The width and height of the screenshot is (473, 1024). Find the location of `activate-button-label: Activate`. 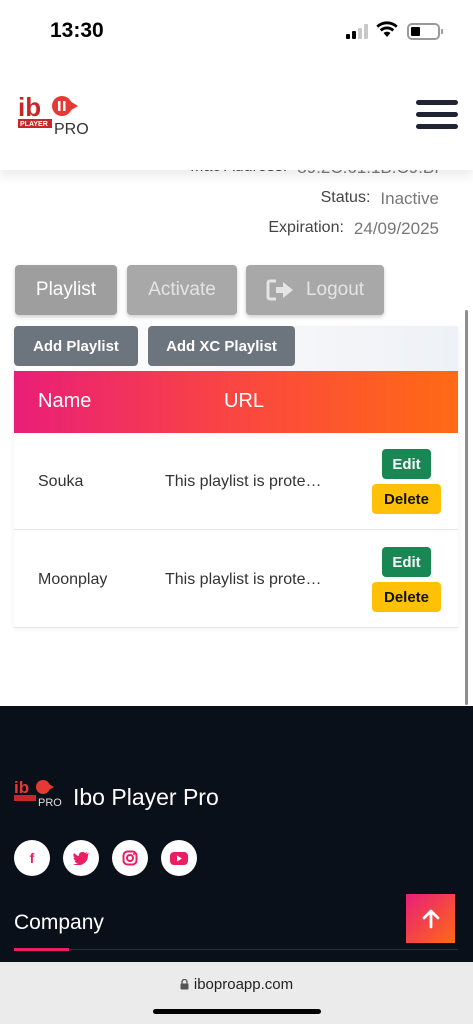

activate-button-label: Activate is located at coordinates (182, 289).